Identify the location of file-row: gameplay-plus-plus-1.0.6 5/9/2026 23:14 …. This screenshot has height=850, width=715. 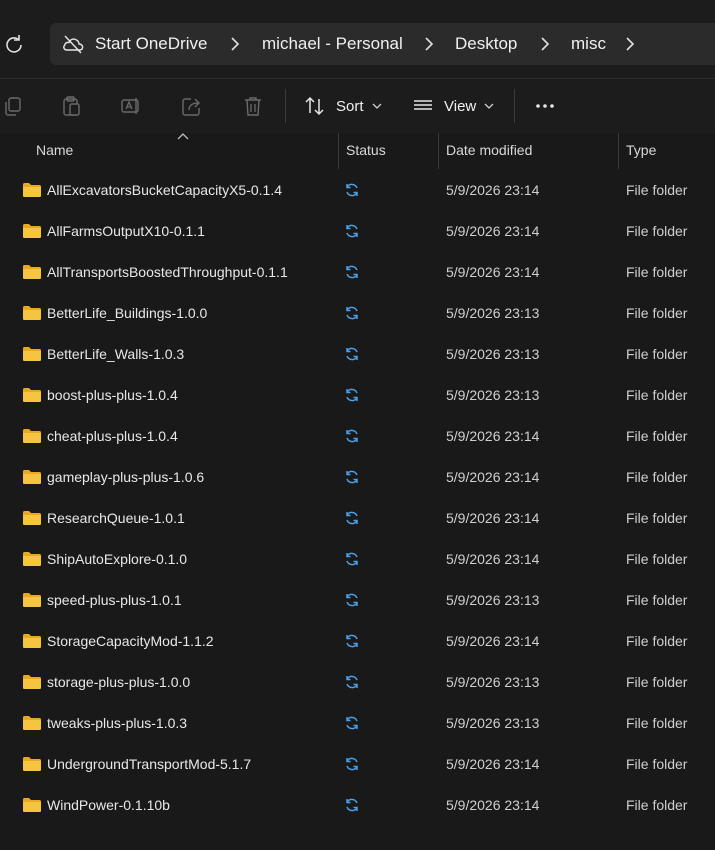
(357, 477).